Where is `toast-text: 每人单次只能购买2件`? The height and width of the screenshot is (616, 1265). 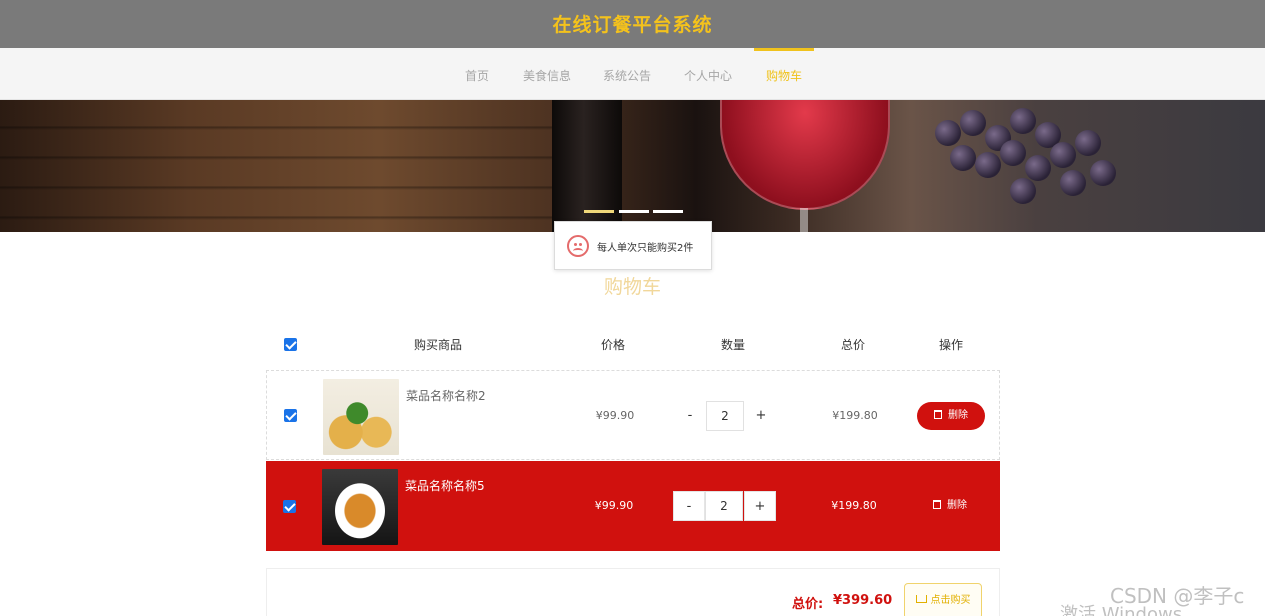
toast-text: 每人单次只能购买2件 is located at coordinates (645, 248).